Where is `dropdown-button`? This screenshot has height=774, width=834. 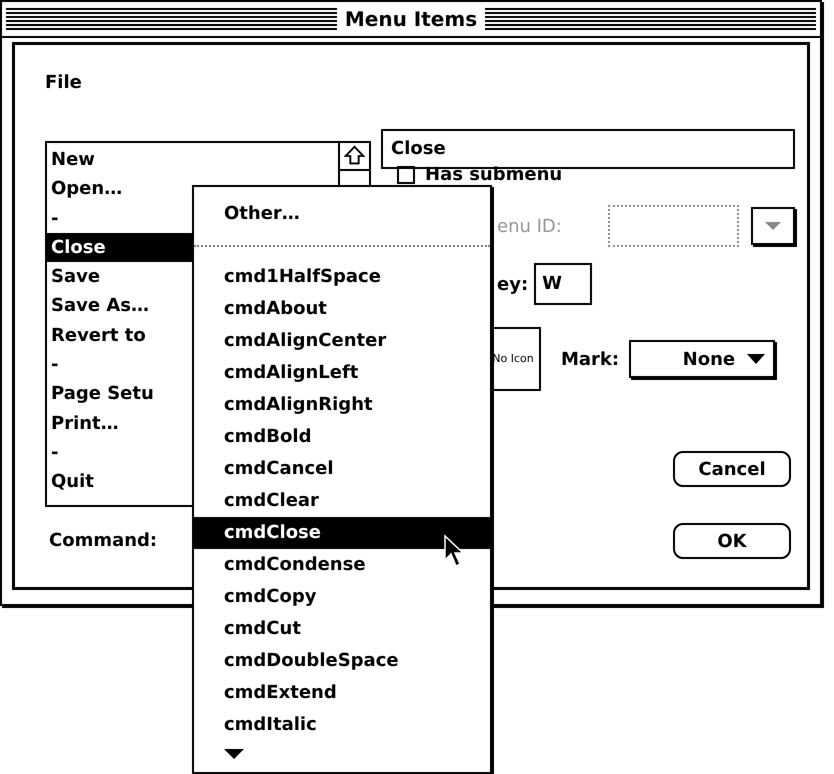 dropdown-button is located at coordinates (773, 226).